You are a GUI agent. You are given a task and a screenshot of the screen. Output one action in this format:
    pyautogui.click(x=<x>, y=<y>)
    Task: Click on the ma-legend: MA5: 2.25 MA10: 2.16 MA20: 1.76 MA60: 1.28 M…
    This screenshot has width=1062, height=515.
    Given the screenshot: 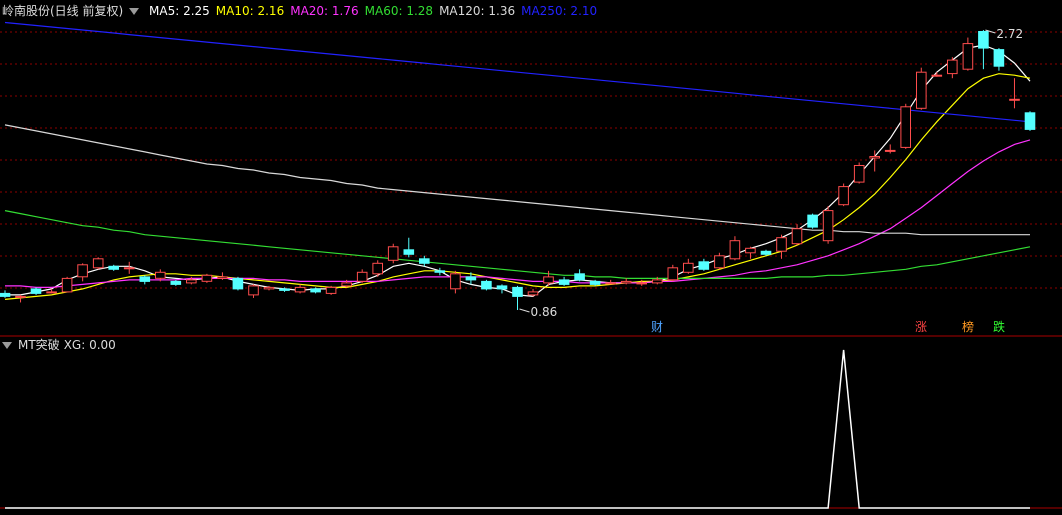 What is the action you would take?
    pyautogui.click(x=376, y=11)
    